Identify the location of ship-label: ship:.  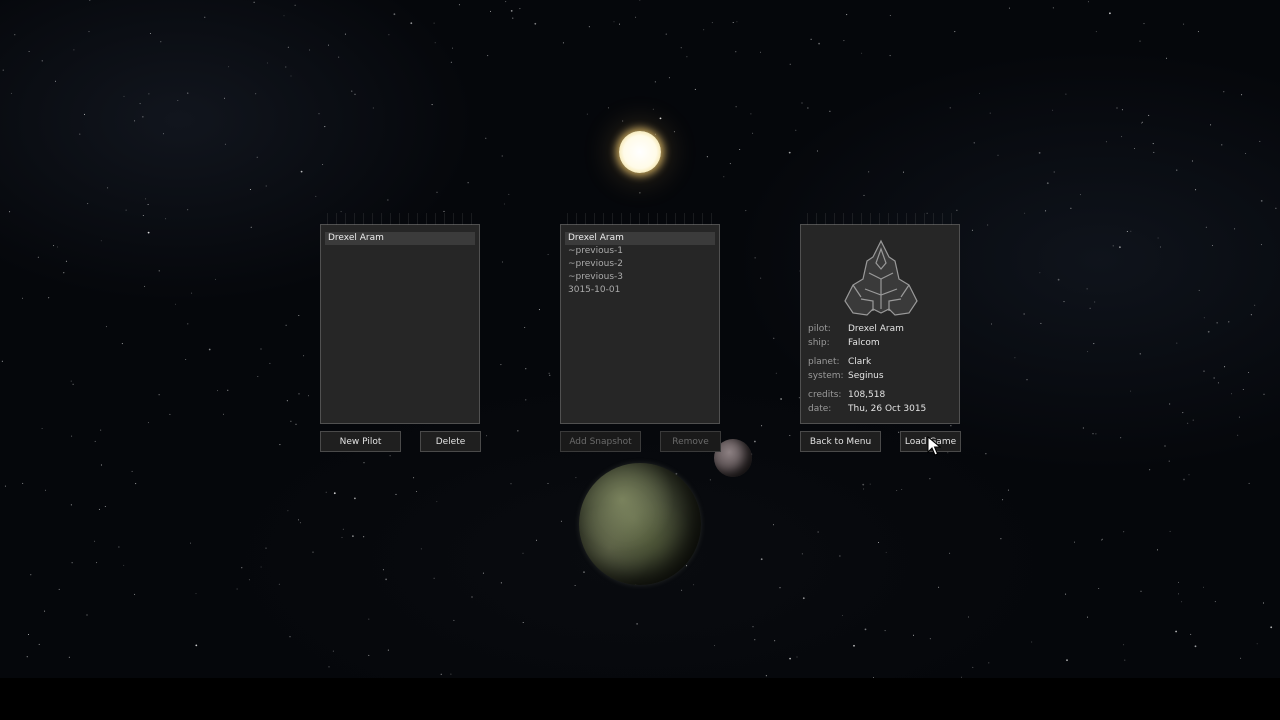
(819, 342).